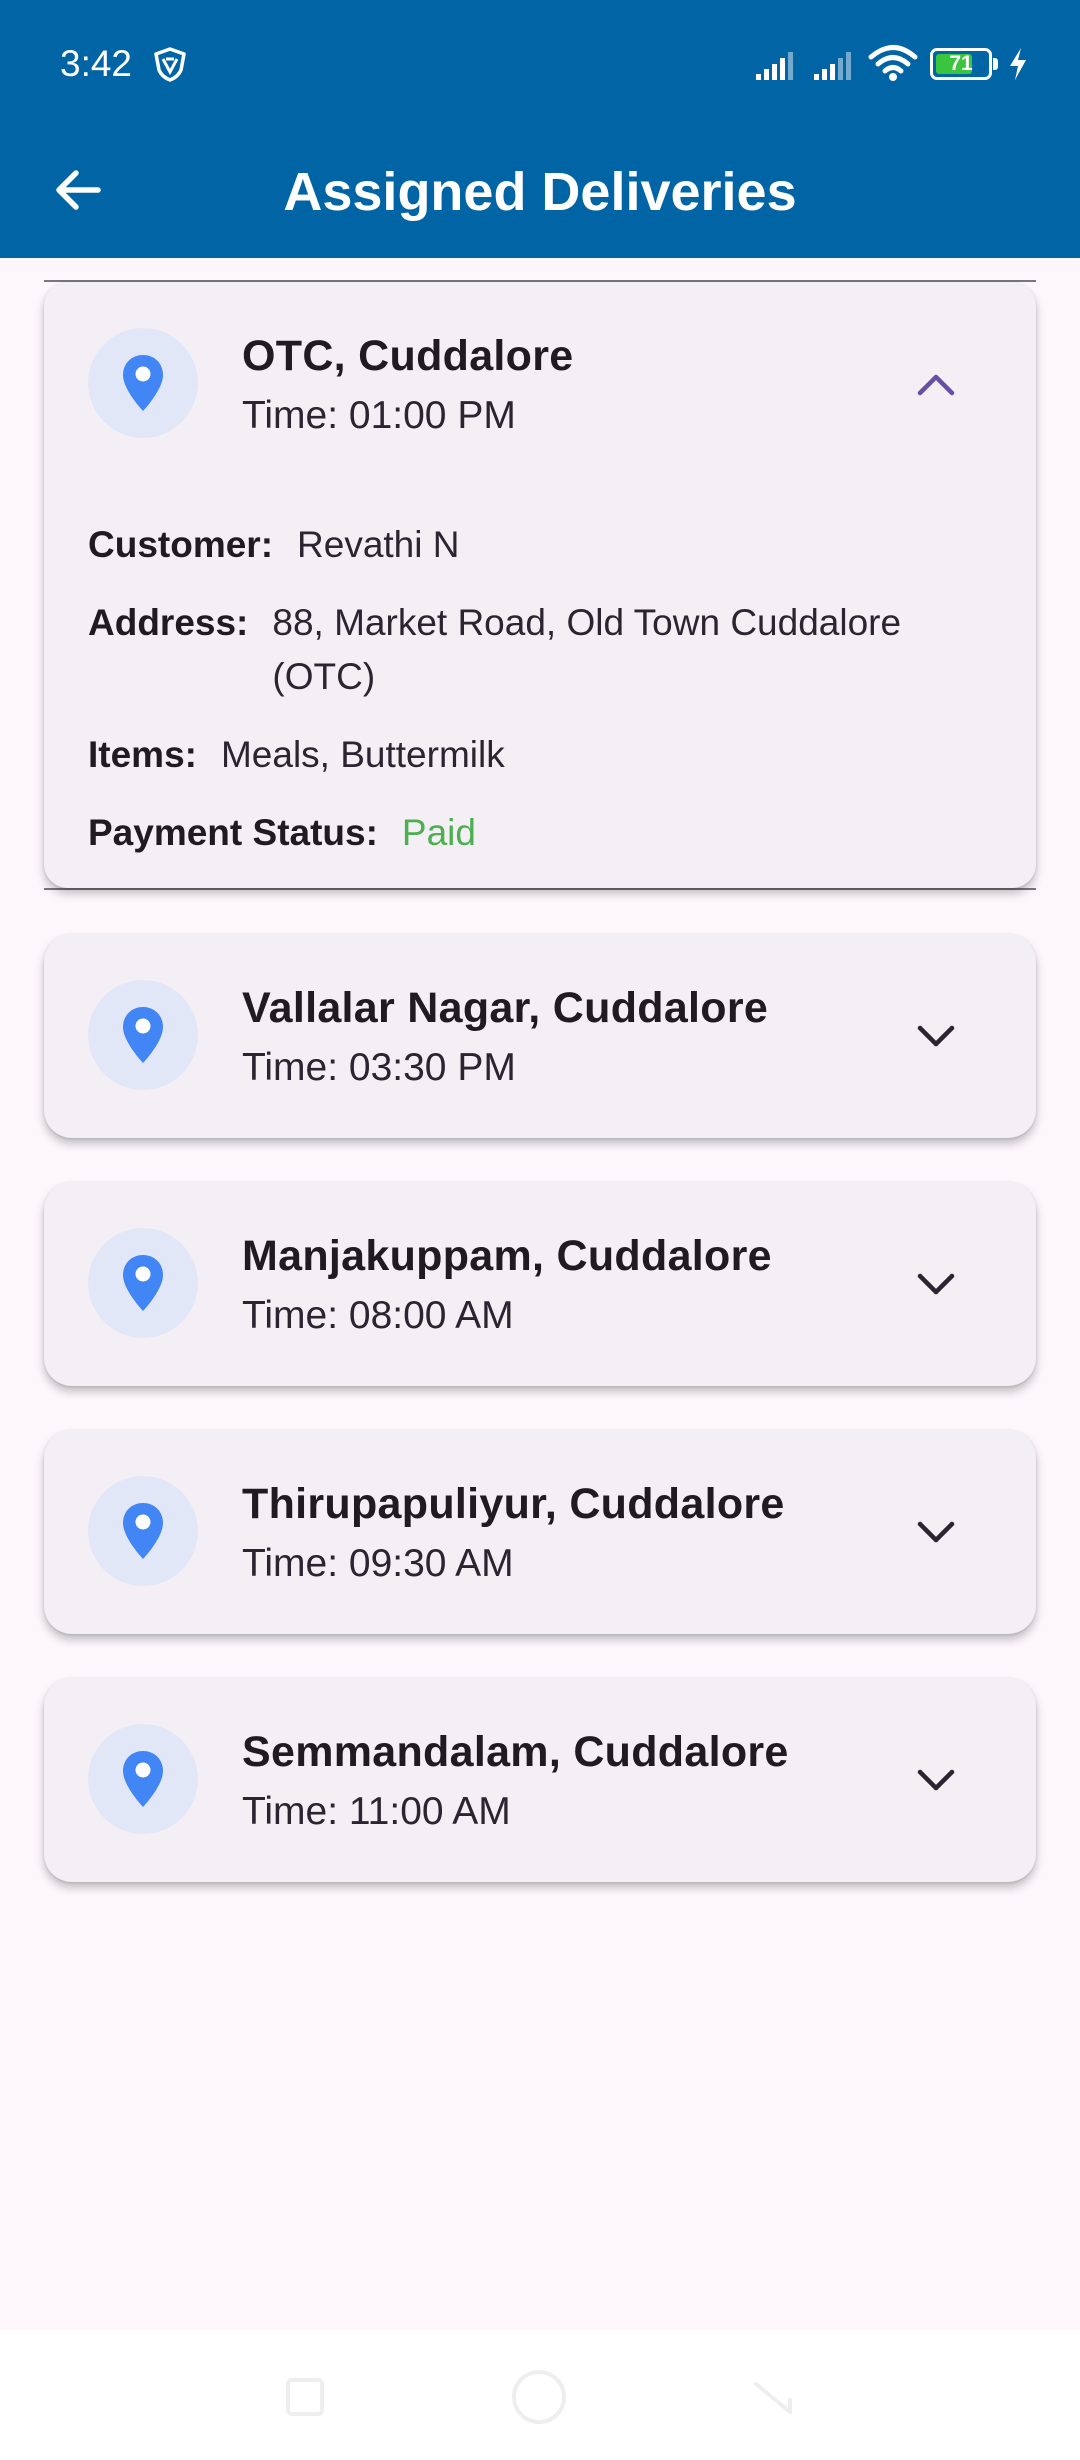  I want to click on delivery-card-header: Thirupapuliyur, Cuddalore Time: 09:30 AM, so click(540, 1532).